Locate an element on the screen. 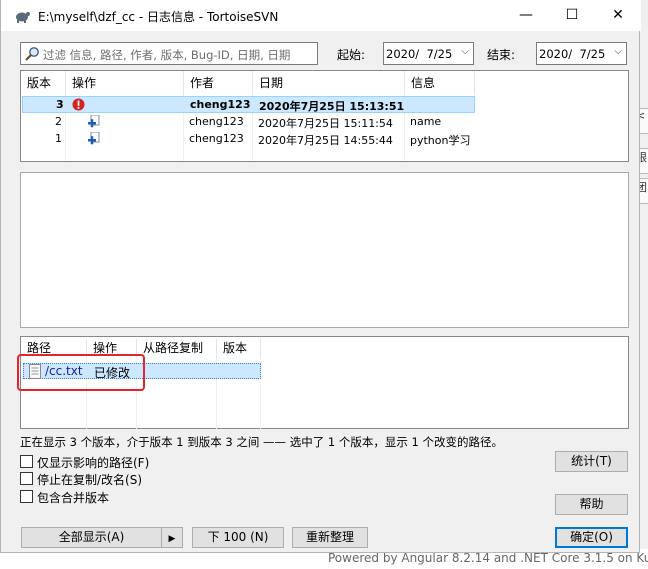 This screenshot has height=569, width=648. tortoisesvn-icon is located at coordinates (23, 17).